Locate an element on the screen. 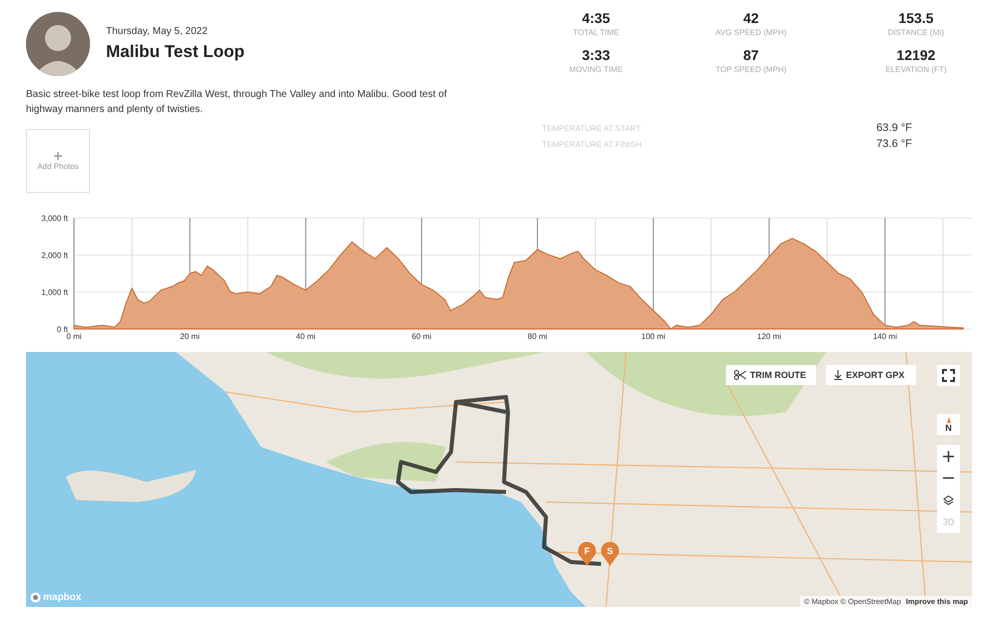 The width and height of the screenshot is (1000, 626). x-tick-label: 80 mi is located at coordinates (538, 336).